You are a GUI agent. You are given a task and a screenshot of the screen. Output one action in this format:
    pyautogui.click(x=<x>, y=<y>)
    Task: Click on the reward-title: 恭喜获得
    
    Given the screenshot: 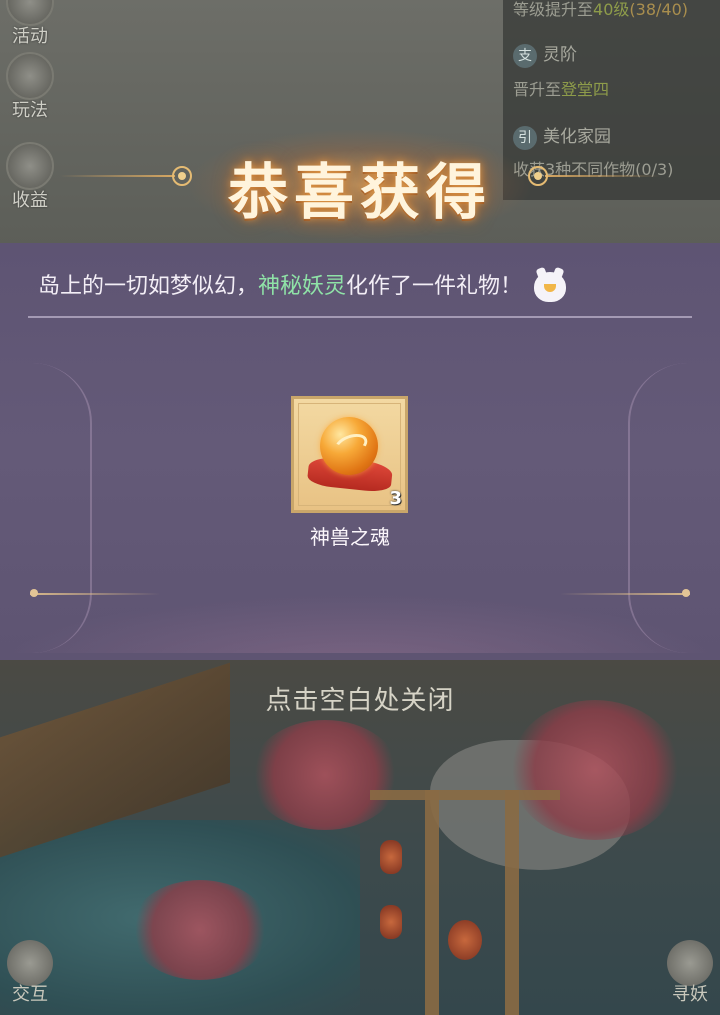 What is the action you would take?
    pyautogui.click(x=360, y=193)
    